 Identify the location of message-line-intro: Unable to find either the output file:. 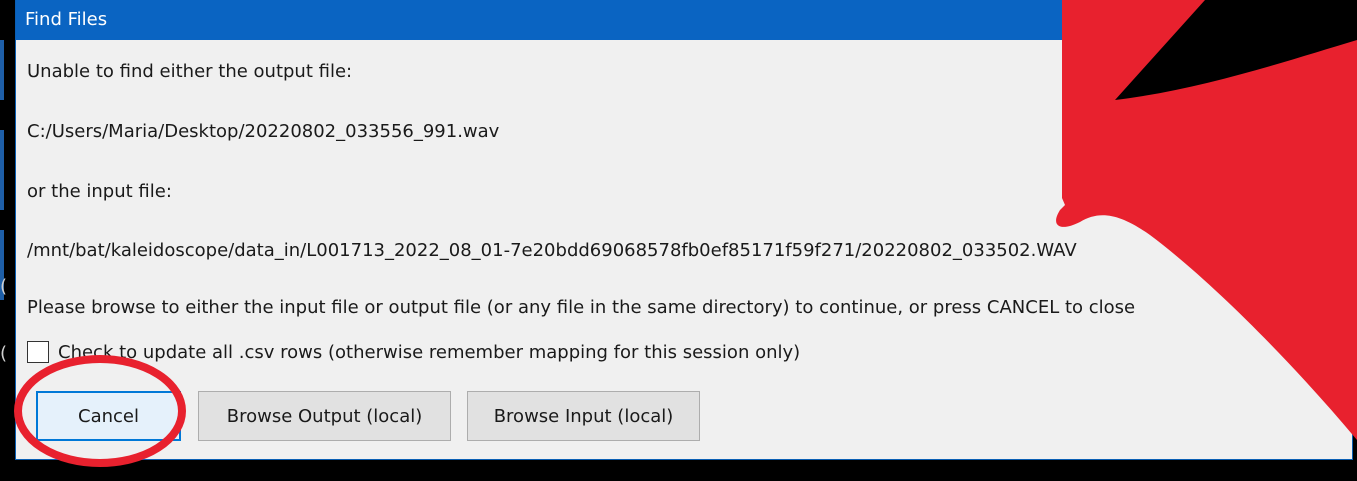
(190, 71).